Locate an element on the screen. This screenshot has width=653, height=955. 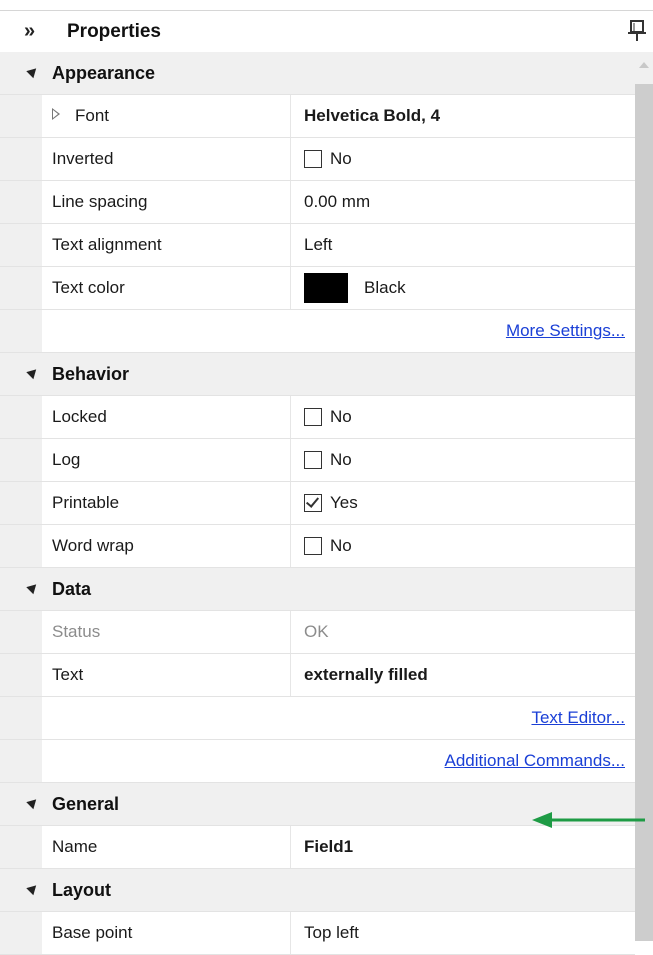
property-value: Field1 is located at coordinates (328, 847).